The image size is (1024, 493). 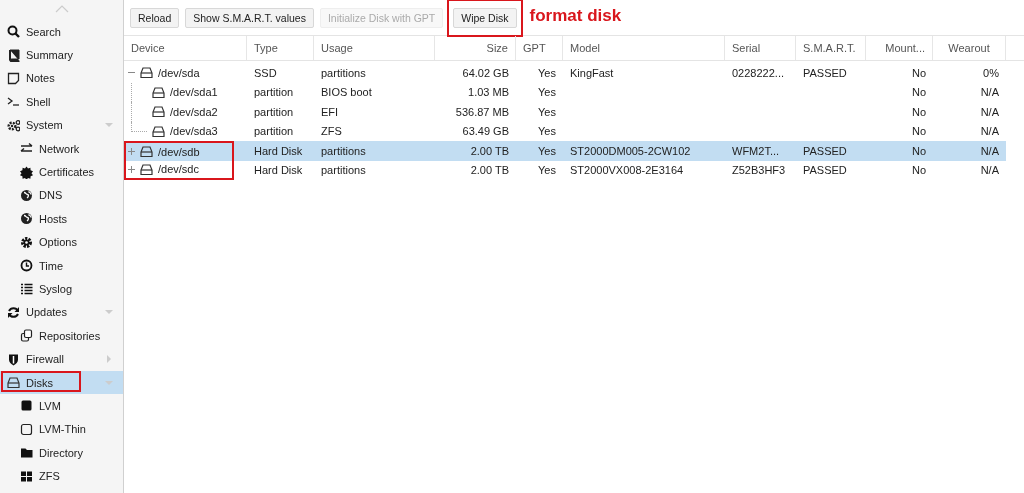 I want to click on column-header: Wearout, so click(x=969, y=48).